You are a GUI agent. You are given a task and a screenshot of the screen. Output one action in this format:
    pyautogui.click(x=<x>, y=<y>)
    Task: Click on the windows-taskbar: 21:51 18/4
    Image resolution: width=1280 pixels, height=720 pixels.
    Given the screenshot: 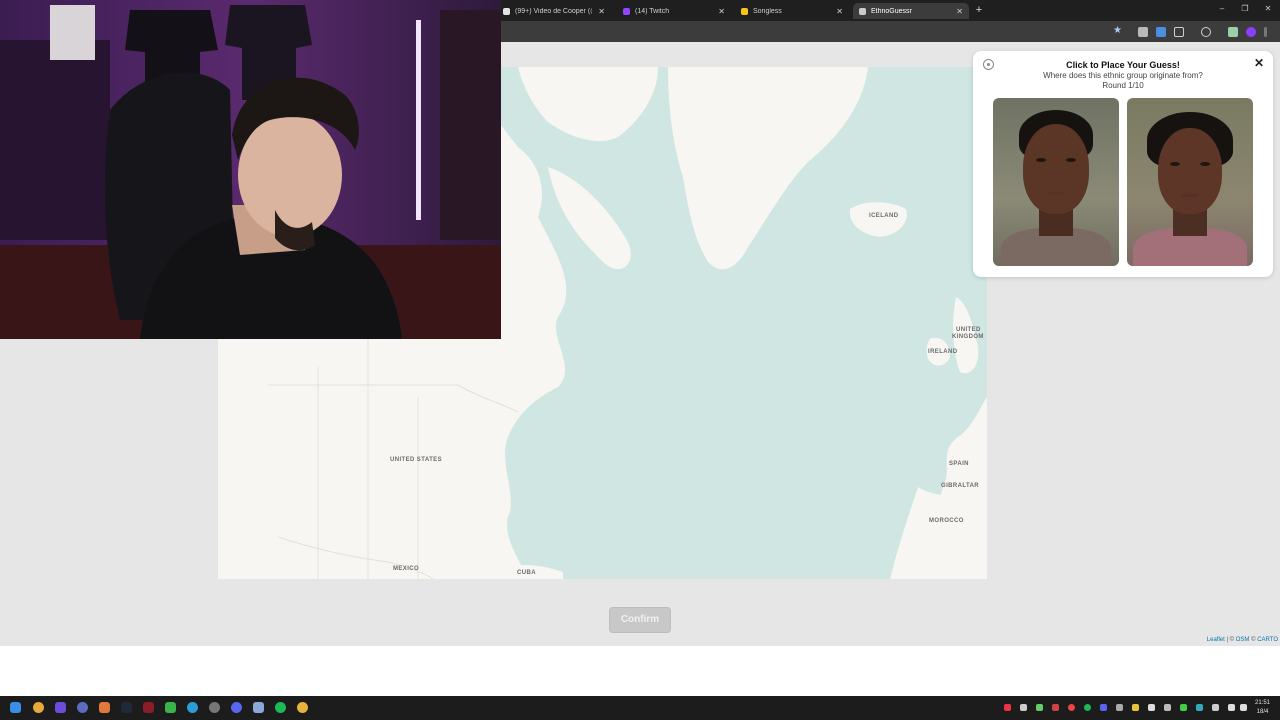 What is the action you would take?
    pyautogui.click(x=640, y=708)
    